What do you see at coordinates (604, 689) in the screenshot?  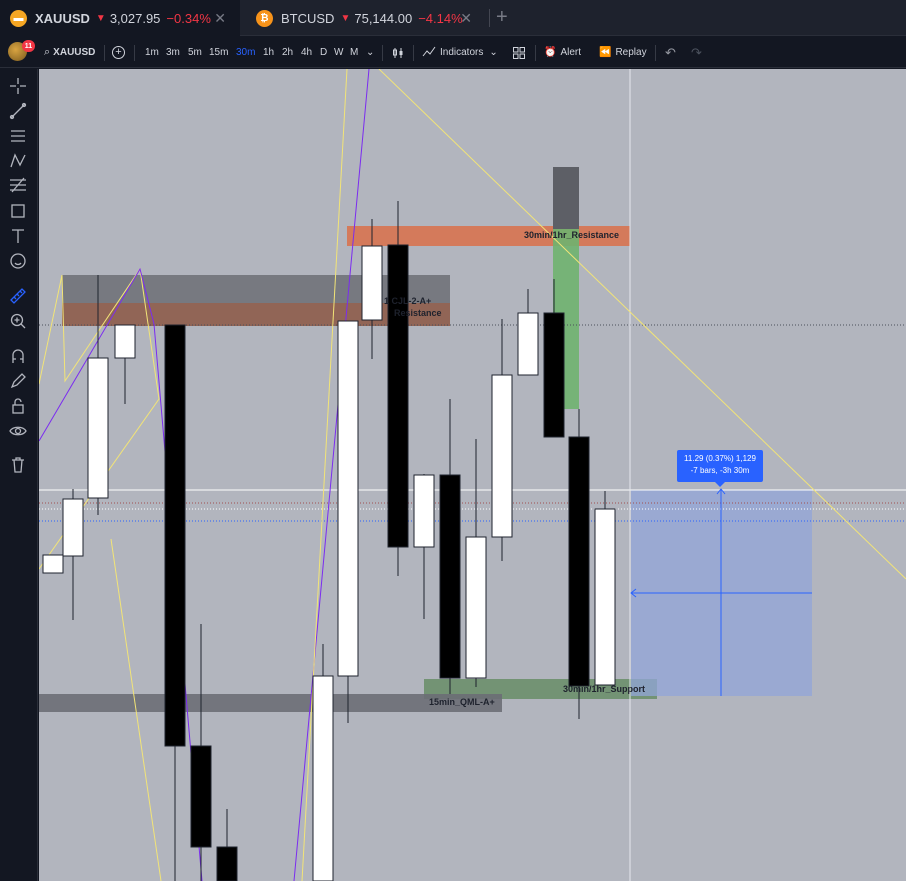 I see `support-30m-label: 30min/1hr_Support` at bounding box center [604, 689].